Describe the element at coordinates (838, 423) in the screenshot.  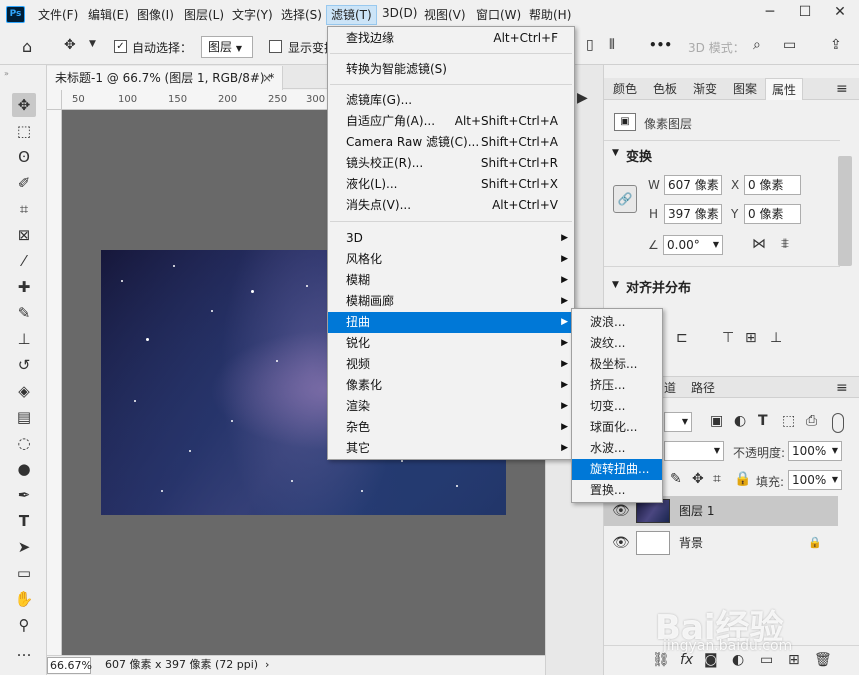
I see `filter-toggle` at that location.